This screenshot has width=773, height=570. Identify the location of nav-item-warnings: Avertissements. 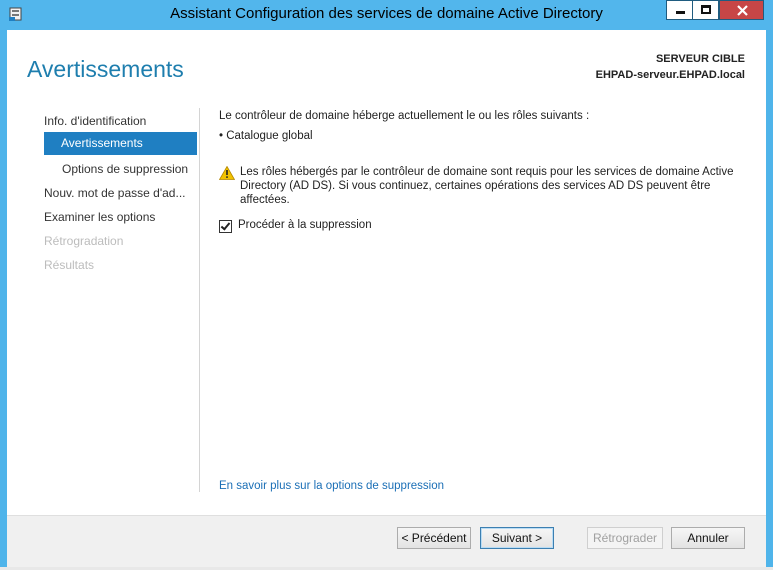
(120, 143).